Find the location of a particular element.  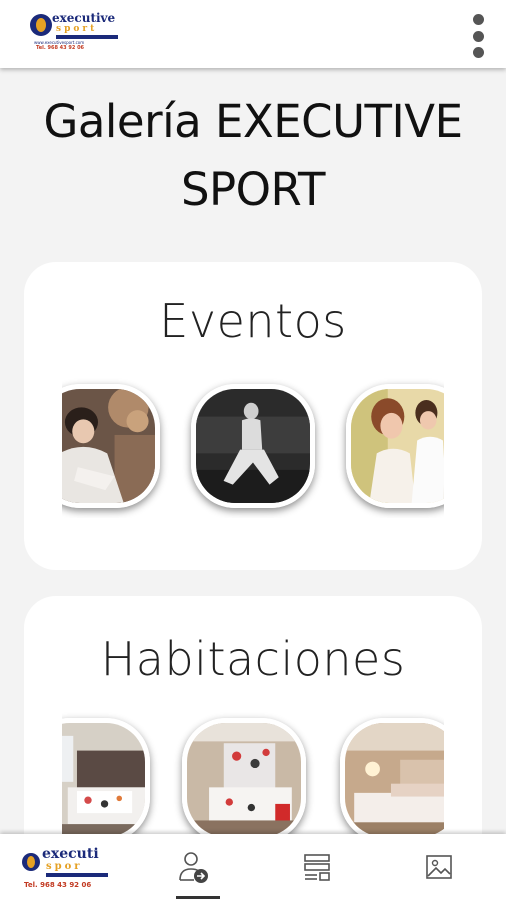

room-photo-bed-window is located at coordinates (103, 780).